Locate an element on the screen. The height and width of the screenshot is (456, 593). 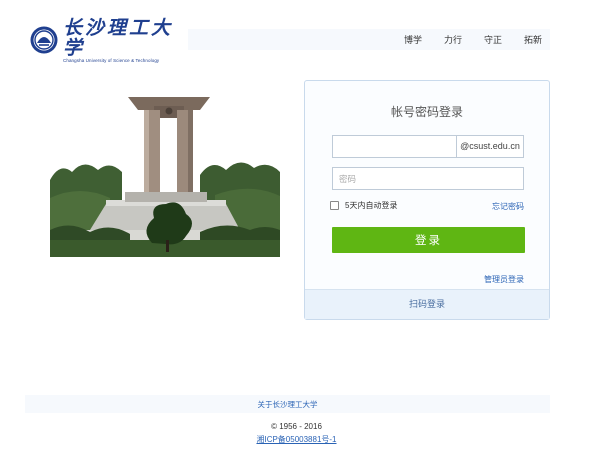
password-input is located at coordinates (428, 178).